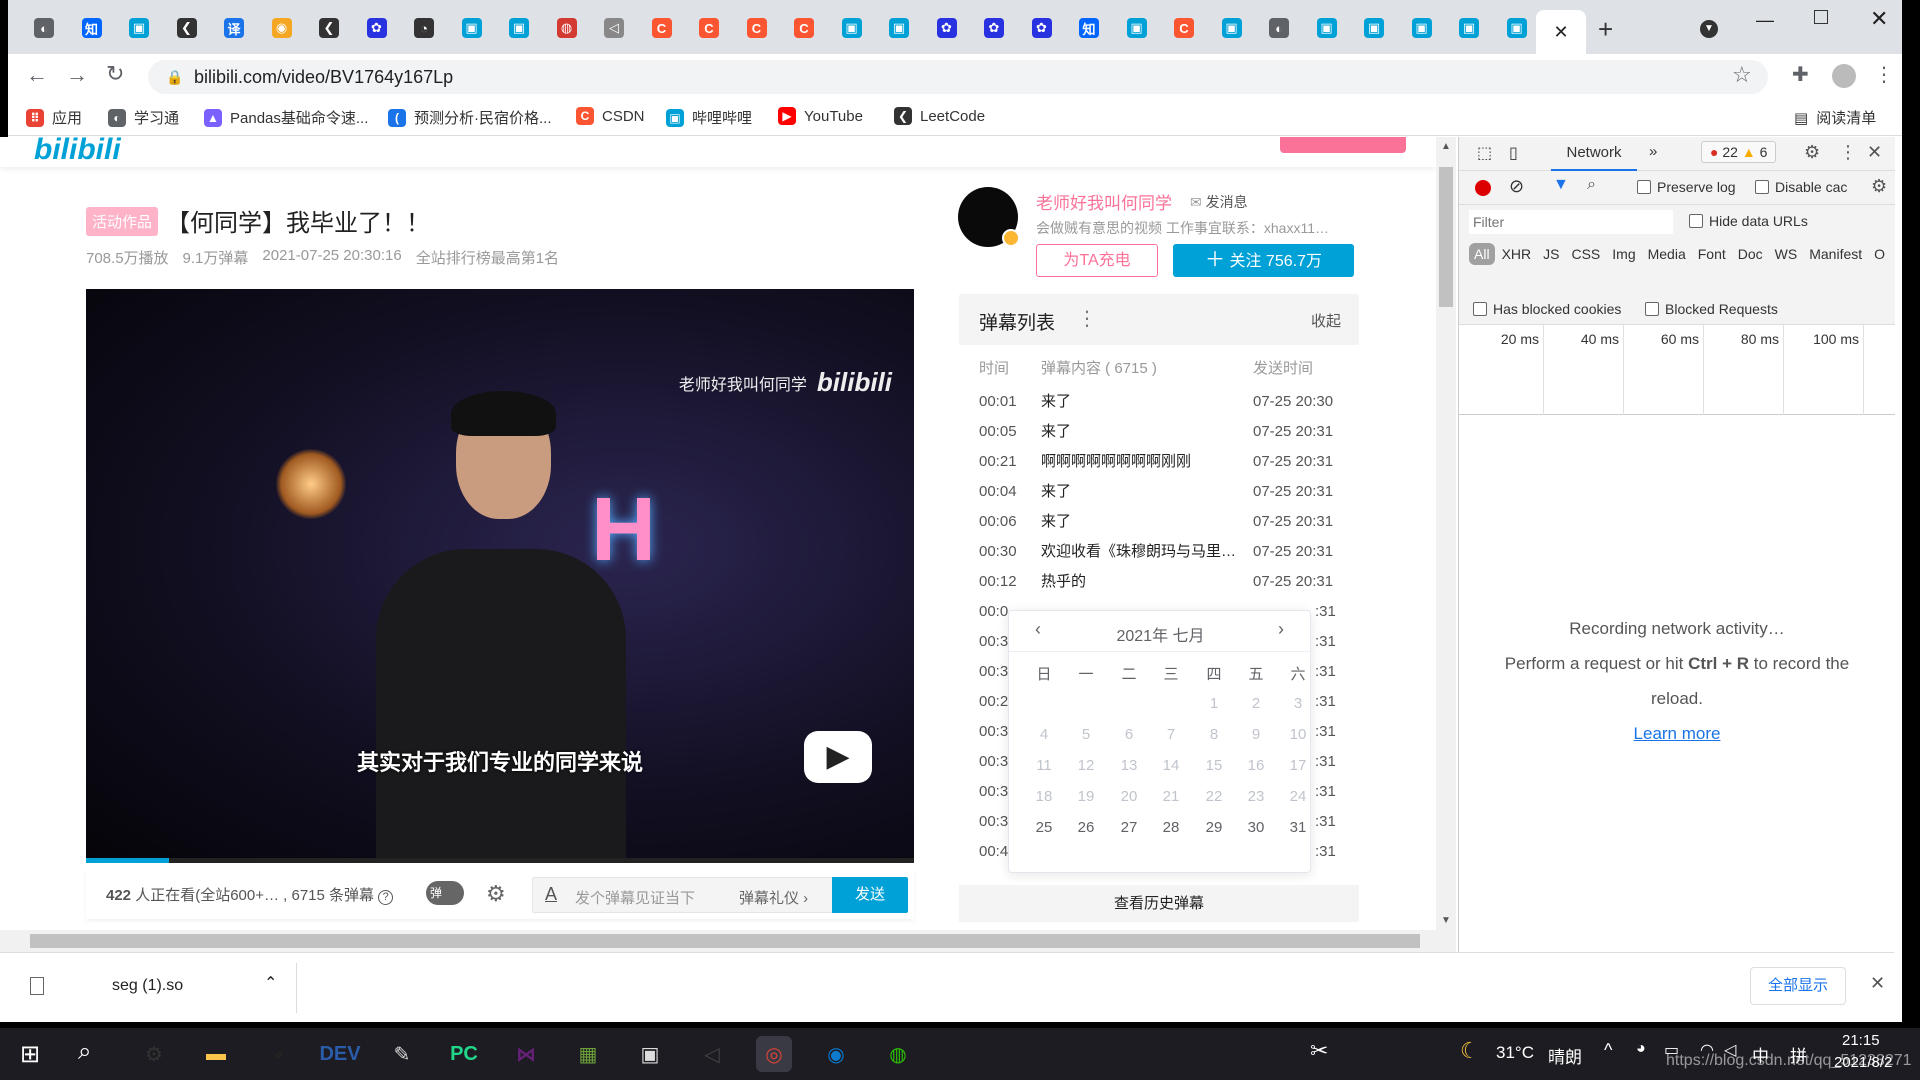 This screenshot has width=1920, height=1080. What do you see at coordinates (1159, 582) in the screenshot?
I see `danmaku-row: 00:12 热乎的 07-25 20:31` at bounding box center [1159, 582].